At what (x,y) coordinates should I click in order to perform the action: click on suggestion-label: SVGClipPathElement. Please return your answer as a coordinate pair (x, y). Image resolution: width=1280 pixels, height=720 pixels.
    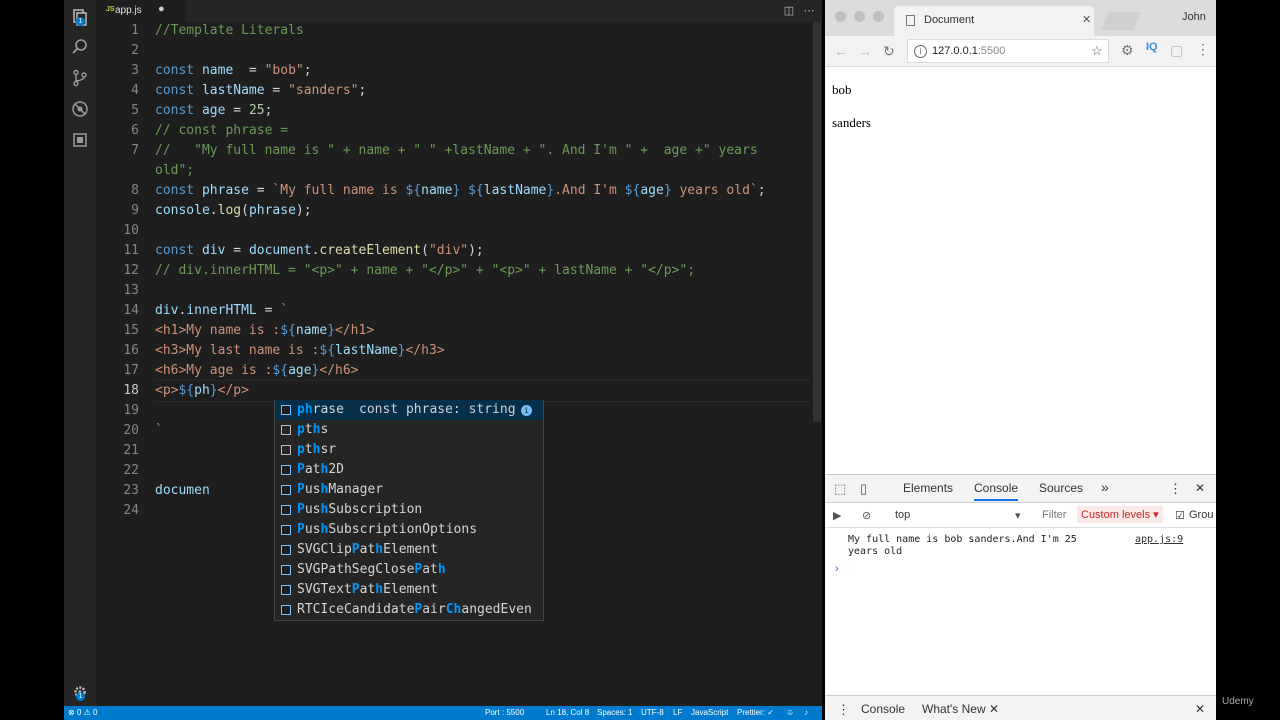
    Looking at the image, I should click on (367, 550).